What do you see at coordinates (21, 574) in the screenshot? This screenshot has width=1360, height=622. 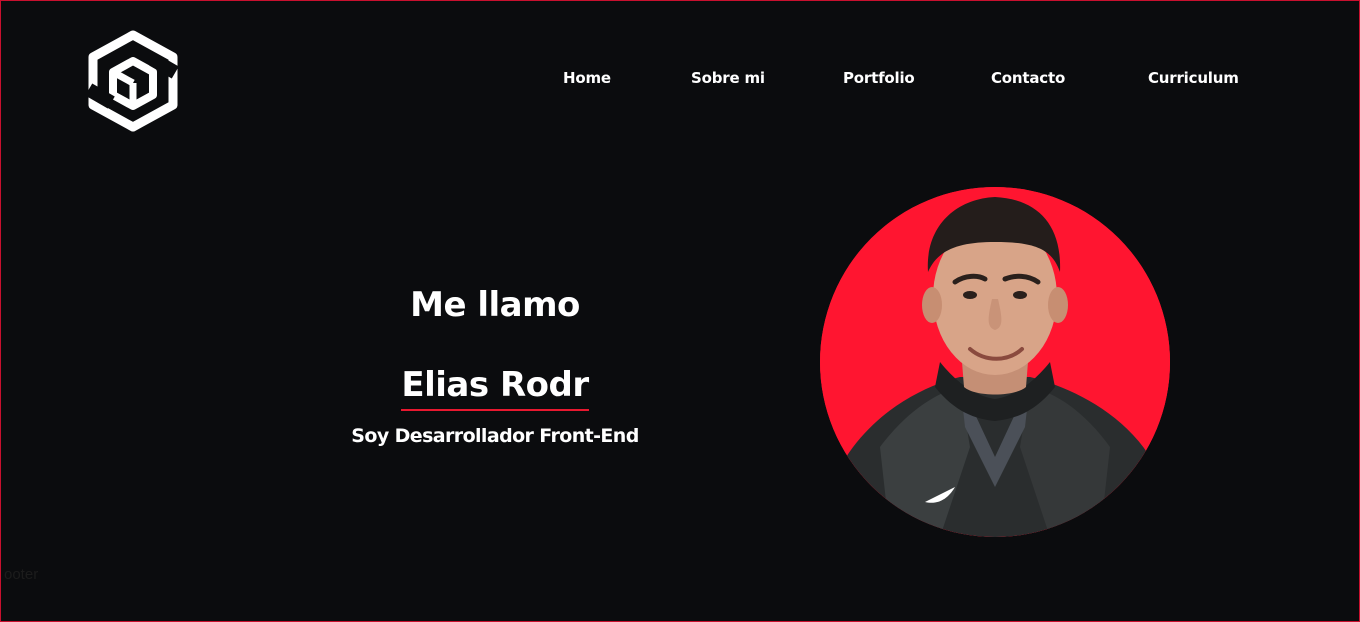 I see `footer-text: ooter` at bounding box center [21, 574].